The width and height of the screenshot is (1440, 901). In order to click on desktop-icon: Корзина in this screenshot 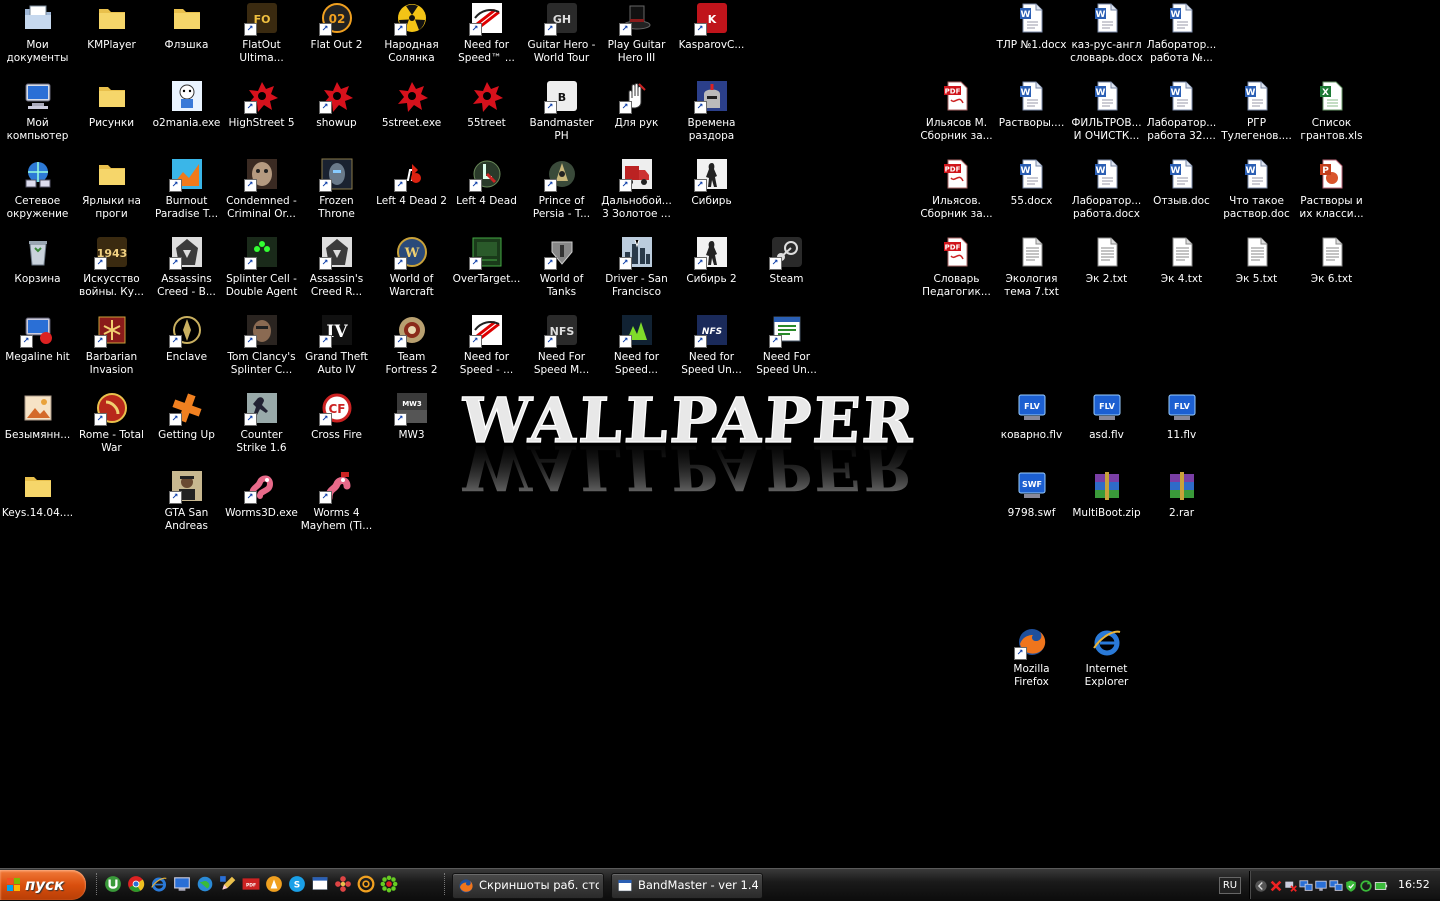, I will do `click(37, 272)`.